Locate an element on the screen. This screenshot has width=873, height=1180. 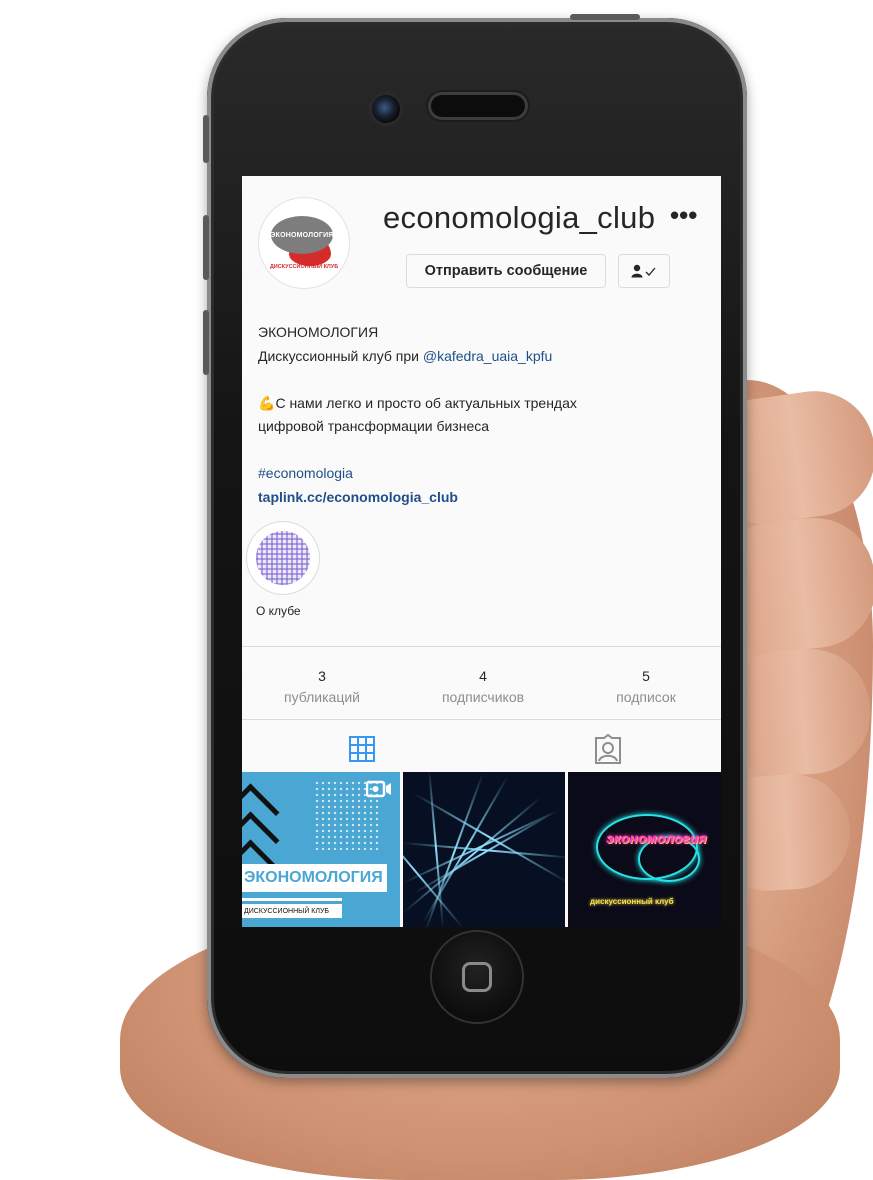
post-thumbnail: экономология дискуссионный клуб is located at coordinates (644, 849).